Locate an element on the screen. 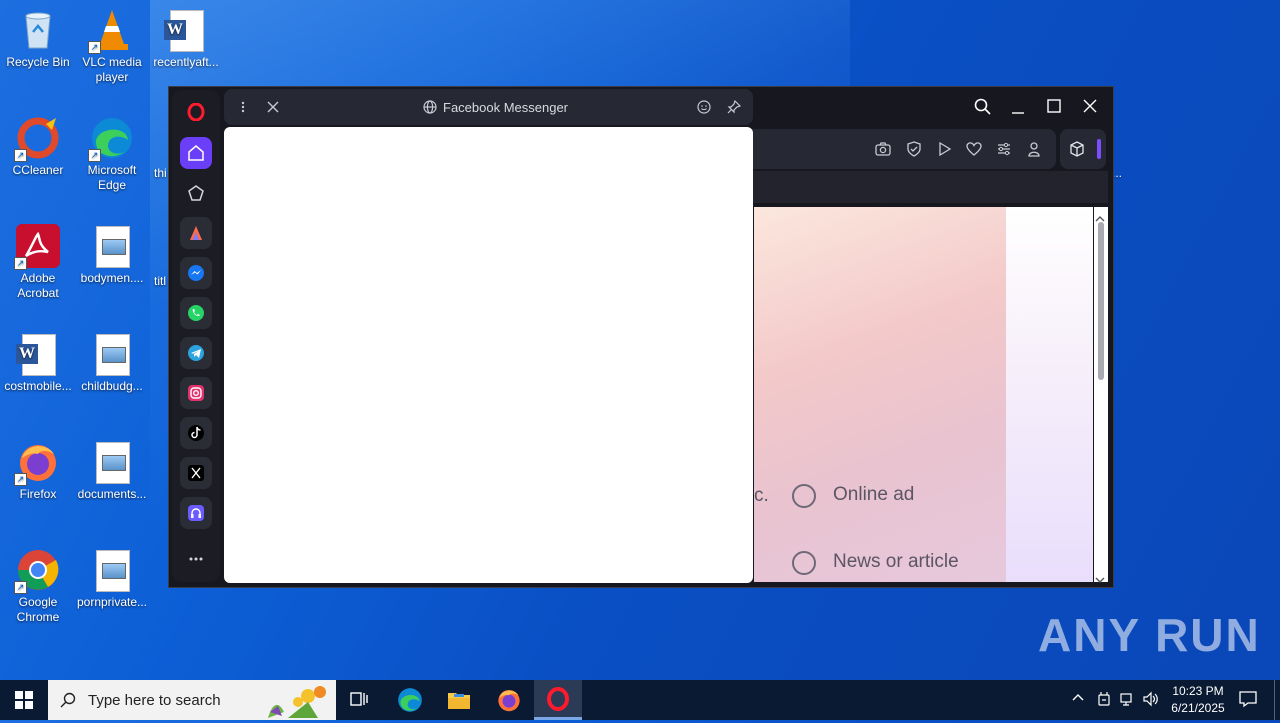 The image size is (1280, 723). sidebar-messenger-button is located at coordinates (196, 273).